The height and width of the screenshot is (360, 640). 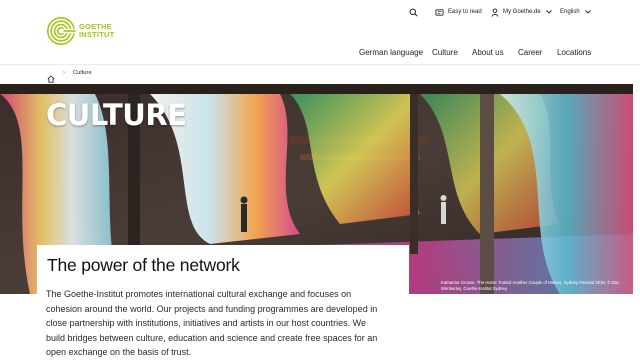 What do you see at coordinates (320, 64) in the screenshot?
I see `header-divider` at bounding box center [320, 64].